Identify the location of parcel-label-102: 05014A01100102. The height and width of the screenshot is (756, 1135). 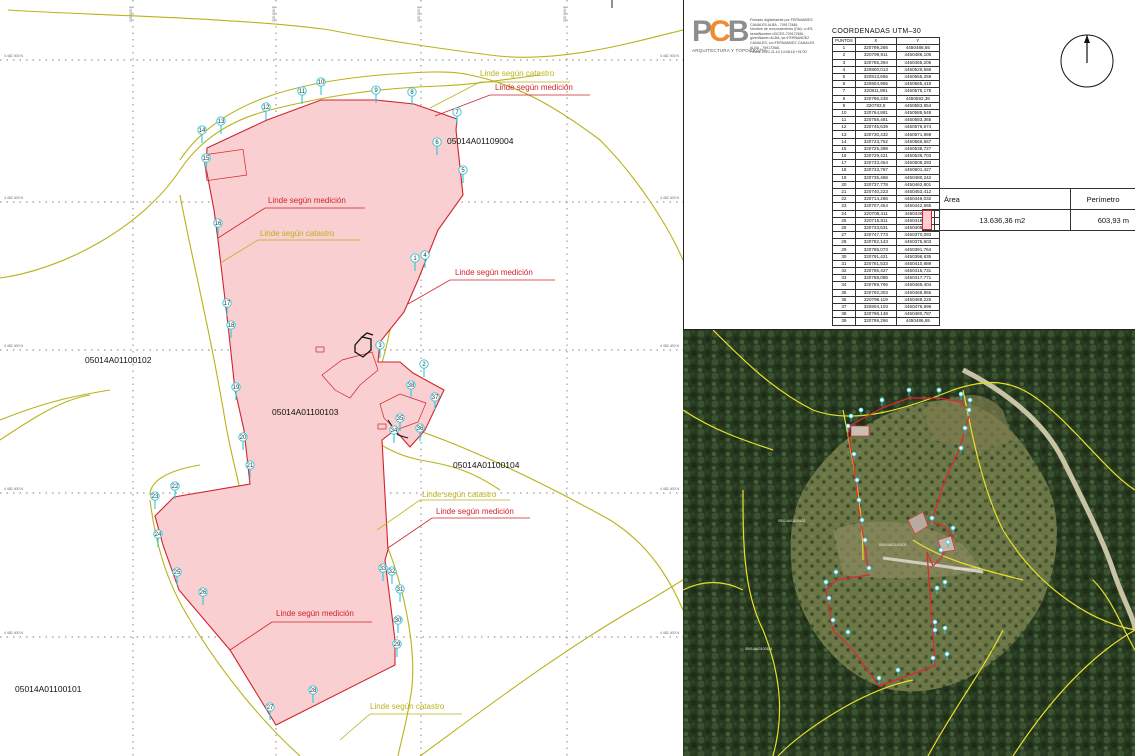
(118, 360).